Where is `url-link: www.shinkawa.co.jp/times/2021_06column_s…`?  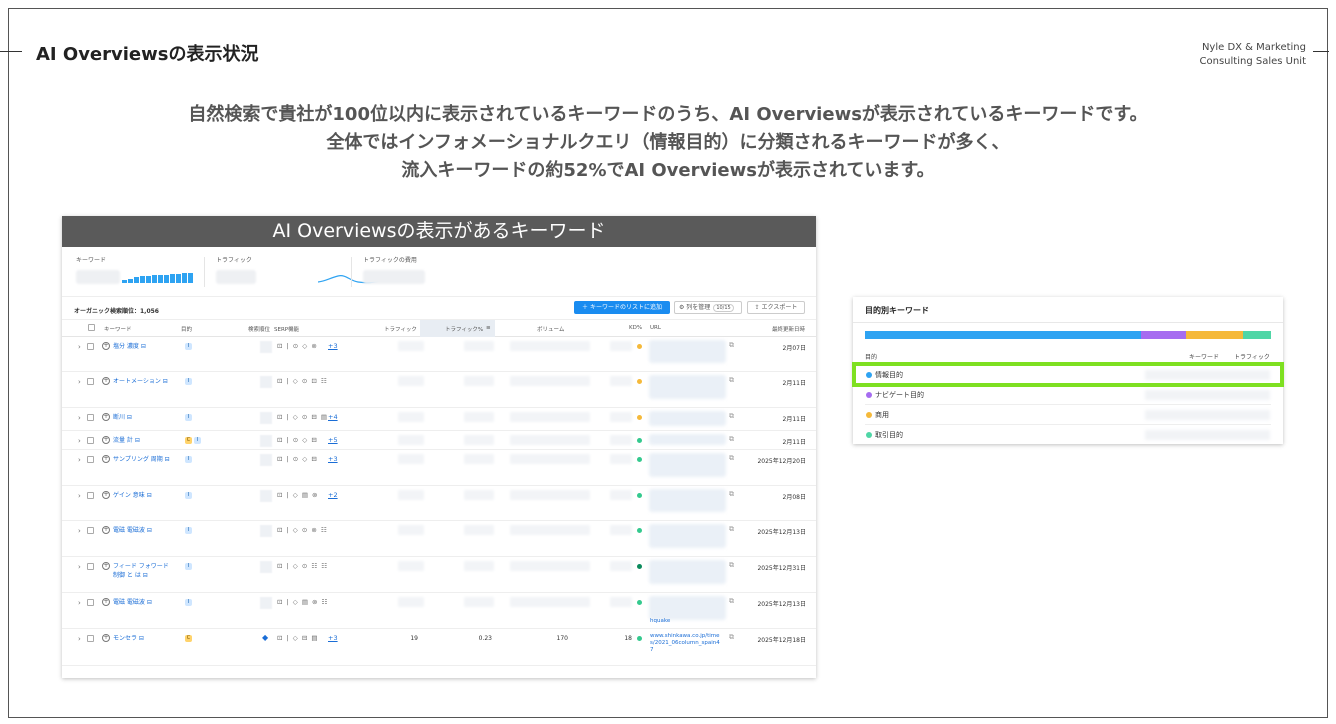 url-link: www.shinkawa.co.jp/times/2021_06column_s… is located at coordinates (686, 643).